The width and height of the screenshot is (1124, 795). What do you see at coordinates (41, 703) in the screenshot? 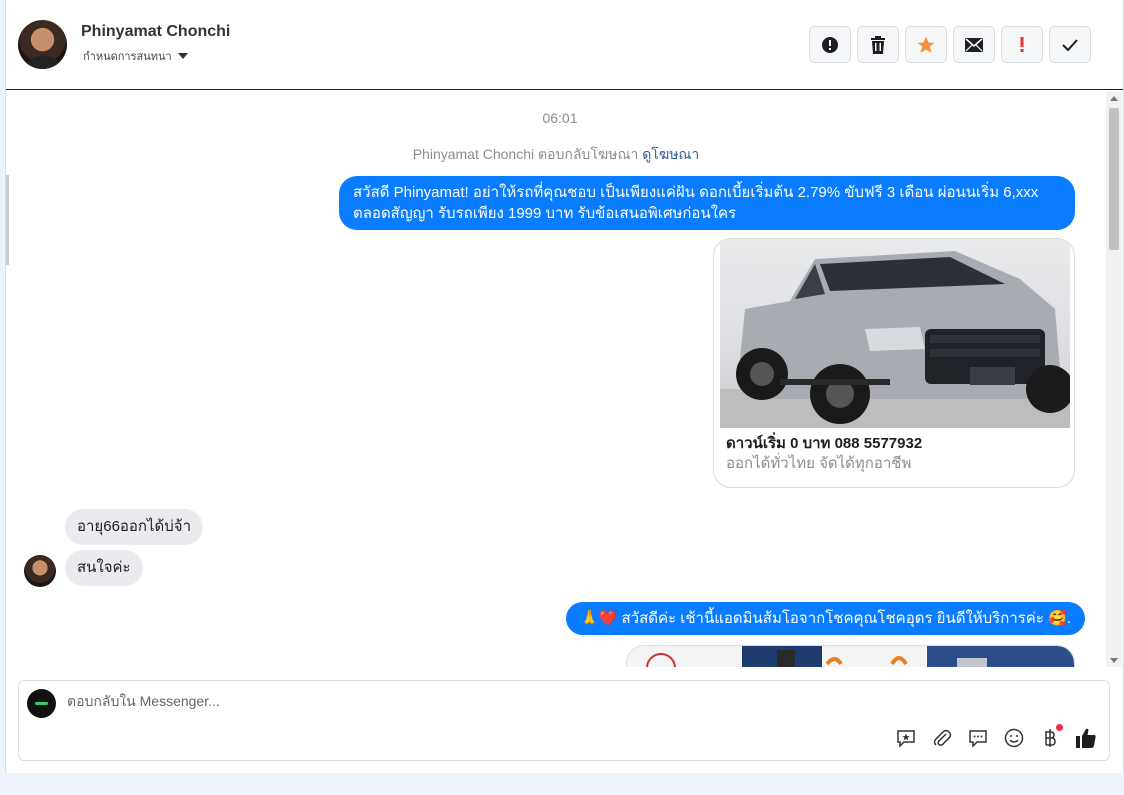
I see `page-avatar` at bounding box center [41, 703].